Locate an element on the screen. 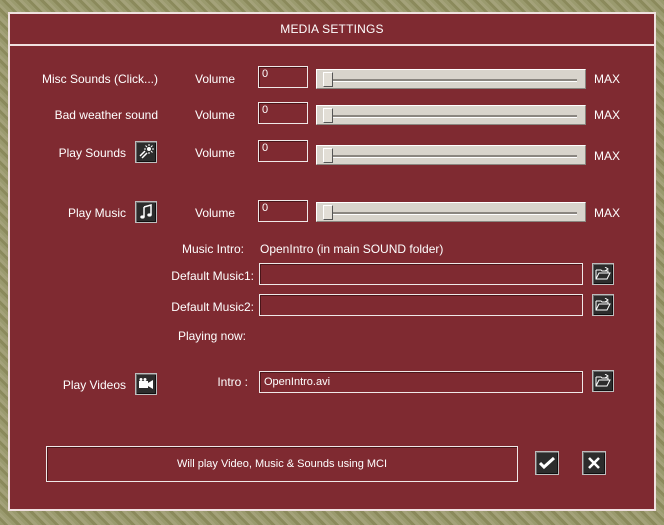 Image resolution: width=664 pixels, height=525 pixels. play-music-button is located at coordinates (146, 212).